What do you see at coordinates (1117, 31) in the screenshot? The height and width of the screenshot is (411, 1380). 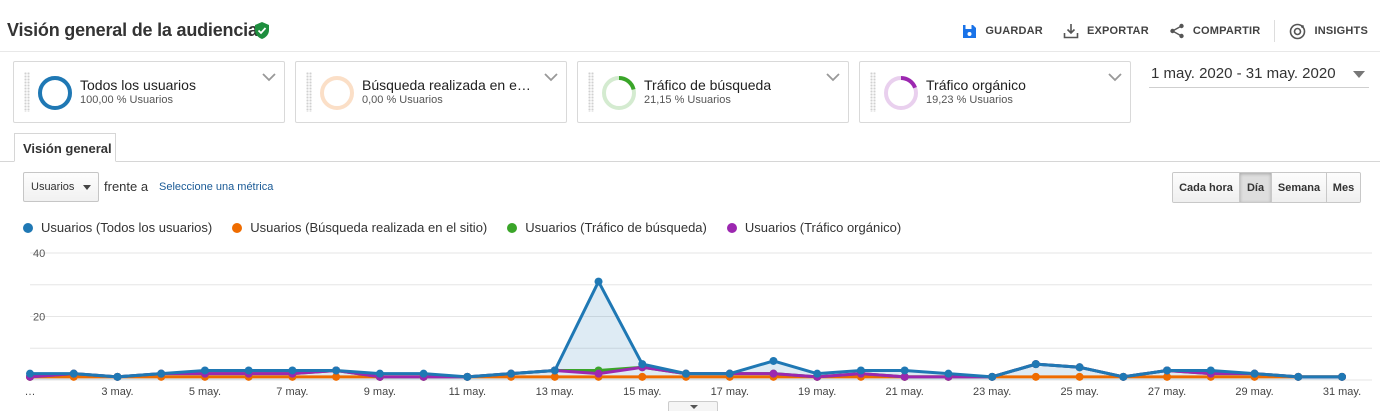 I see `export-label: EXPORTAR` at bounding box center [1117, 31].